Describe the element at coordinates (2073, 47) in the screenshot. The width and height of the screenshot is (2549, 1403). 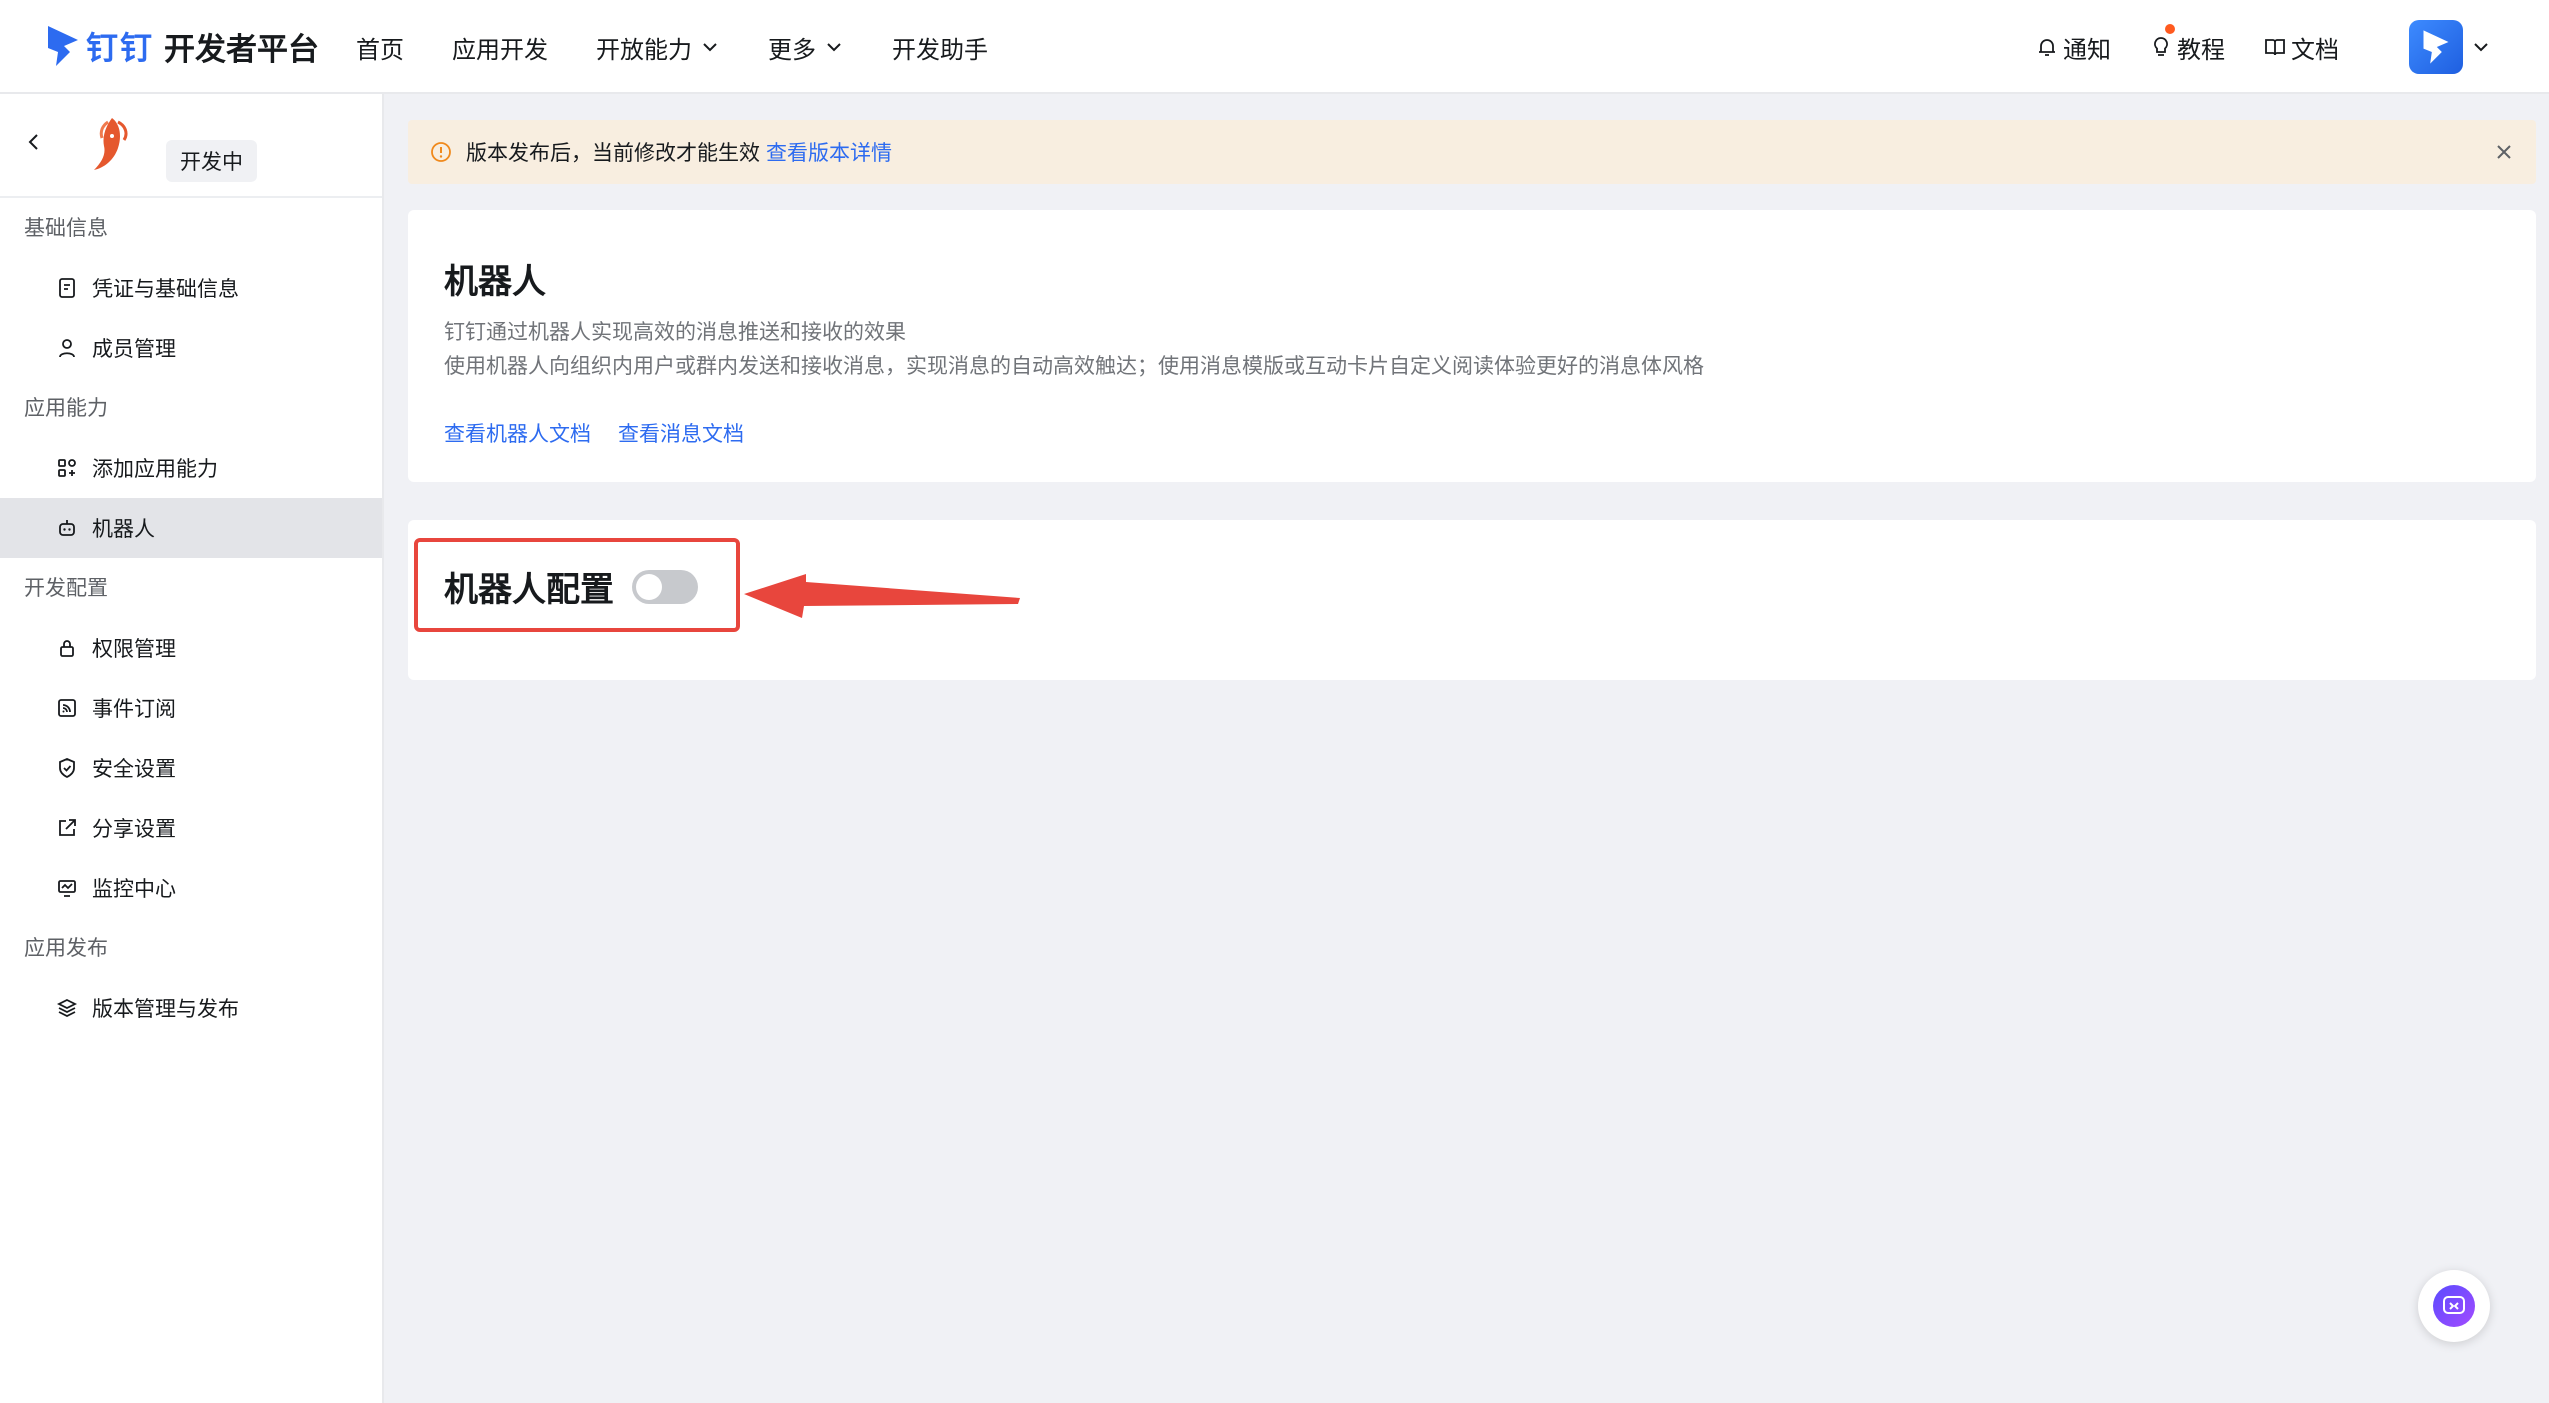
I see `notify-button: 通知` at that location.